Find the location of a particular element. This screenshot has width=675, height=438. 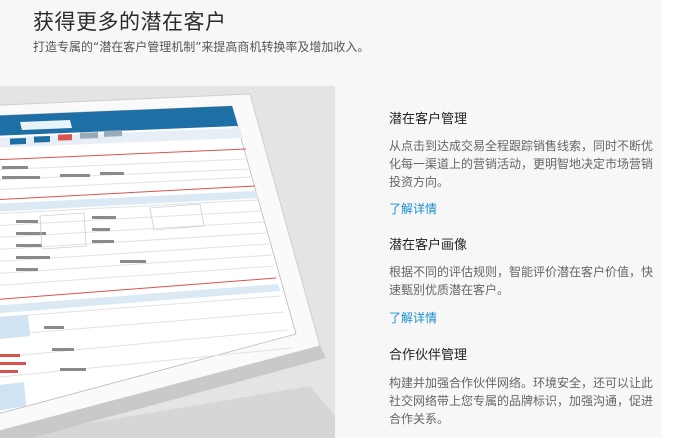

page-title: 获得更多的潜在客户 is located at coordinates (130, 22).